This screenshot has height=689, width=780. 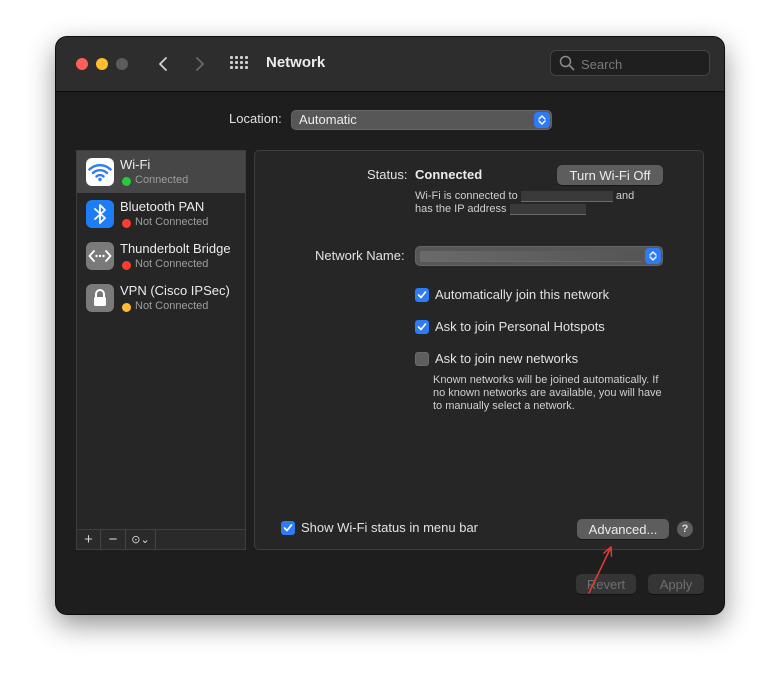 I want to click on location-popup: Automatic, so click(x=421, y=120).